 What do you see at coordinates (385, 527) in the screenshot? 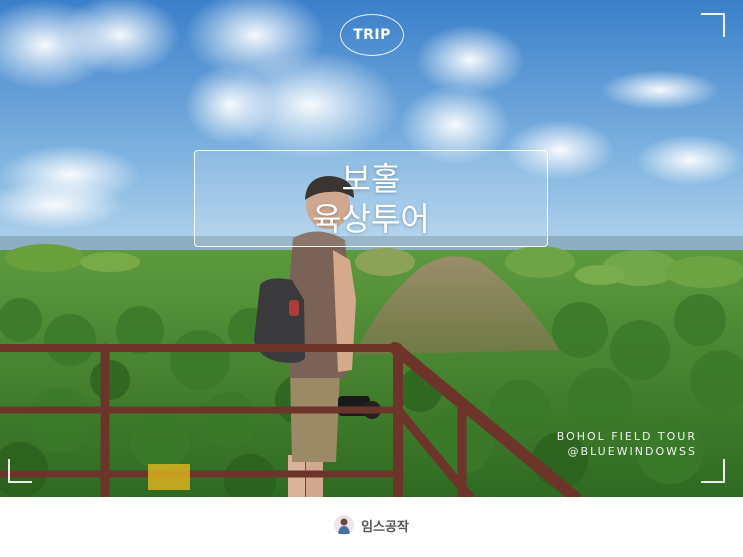
I see `author-name: 임스공작` at bounding box center [385, 527].